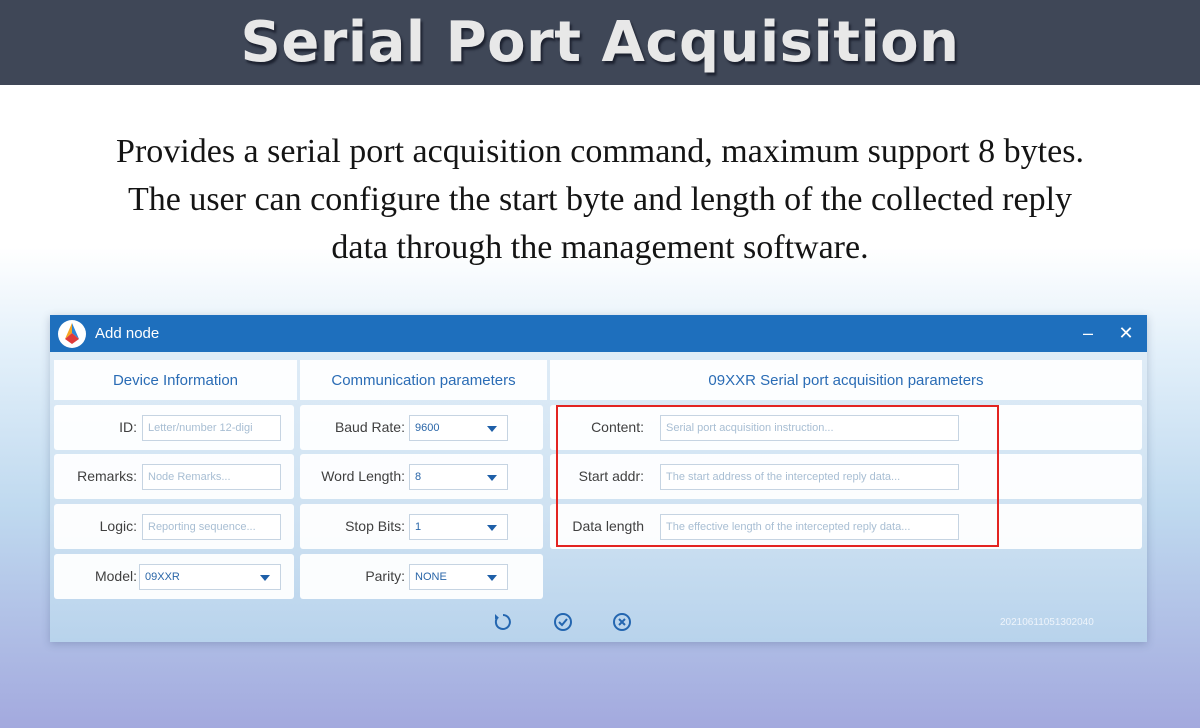 This screenshot has width=1200, height=728. What do you see at coordinates (115, 576) in the screenshot?
I see `model-label: Model:` at bounding box center [115, 576].